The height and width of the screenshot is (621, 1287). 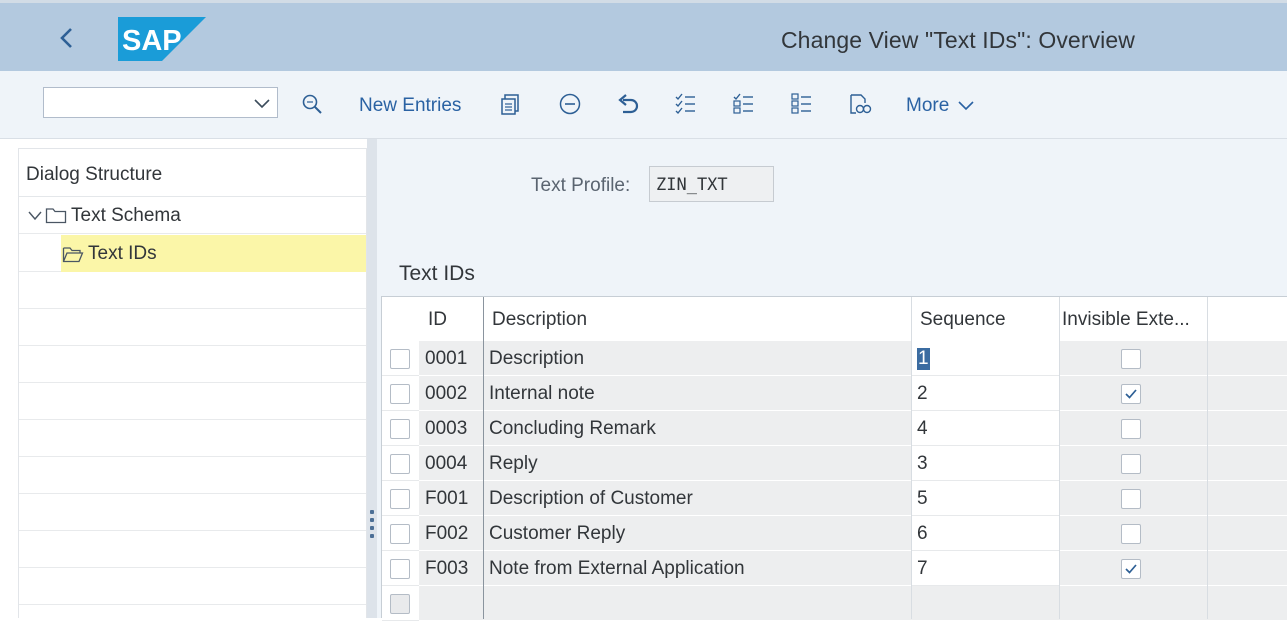 What do you see at coordinates (447, 498) in the screenshot?
I see `id-value: F001` at bounding box center [447, 498].